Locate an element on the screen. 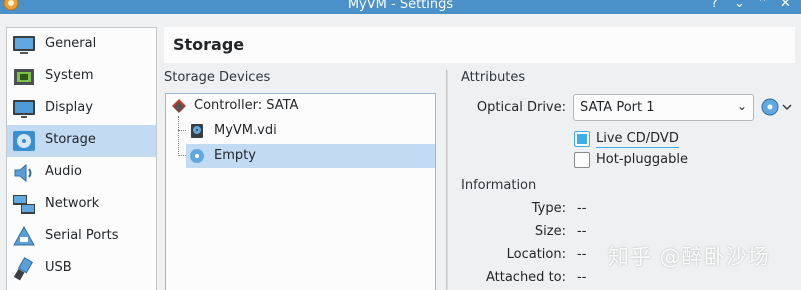  tree-branch-line is located at coordinates (182, 155).